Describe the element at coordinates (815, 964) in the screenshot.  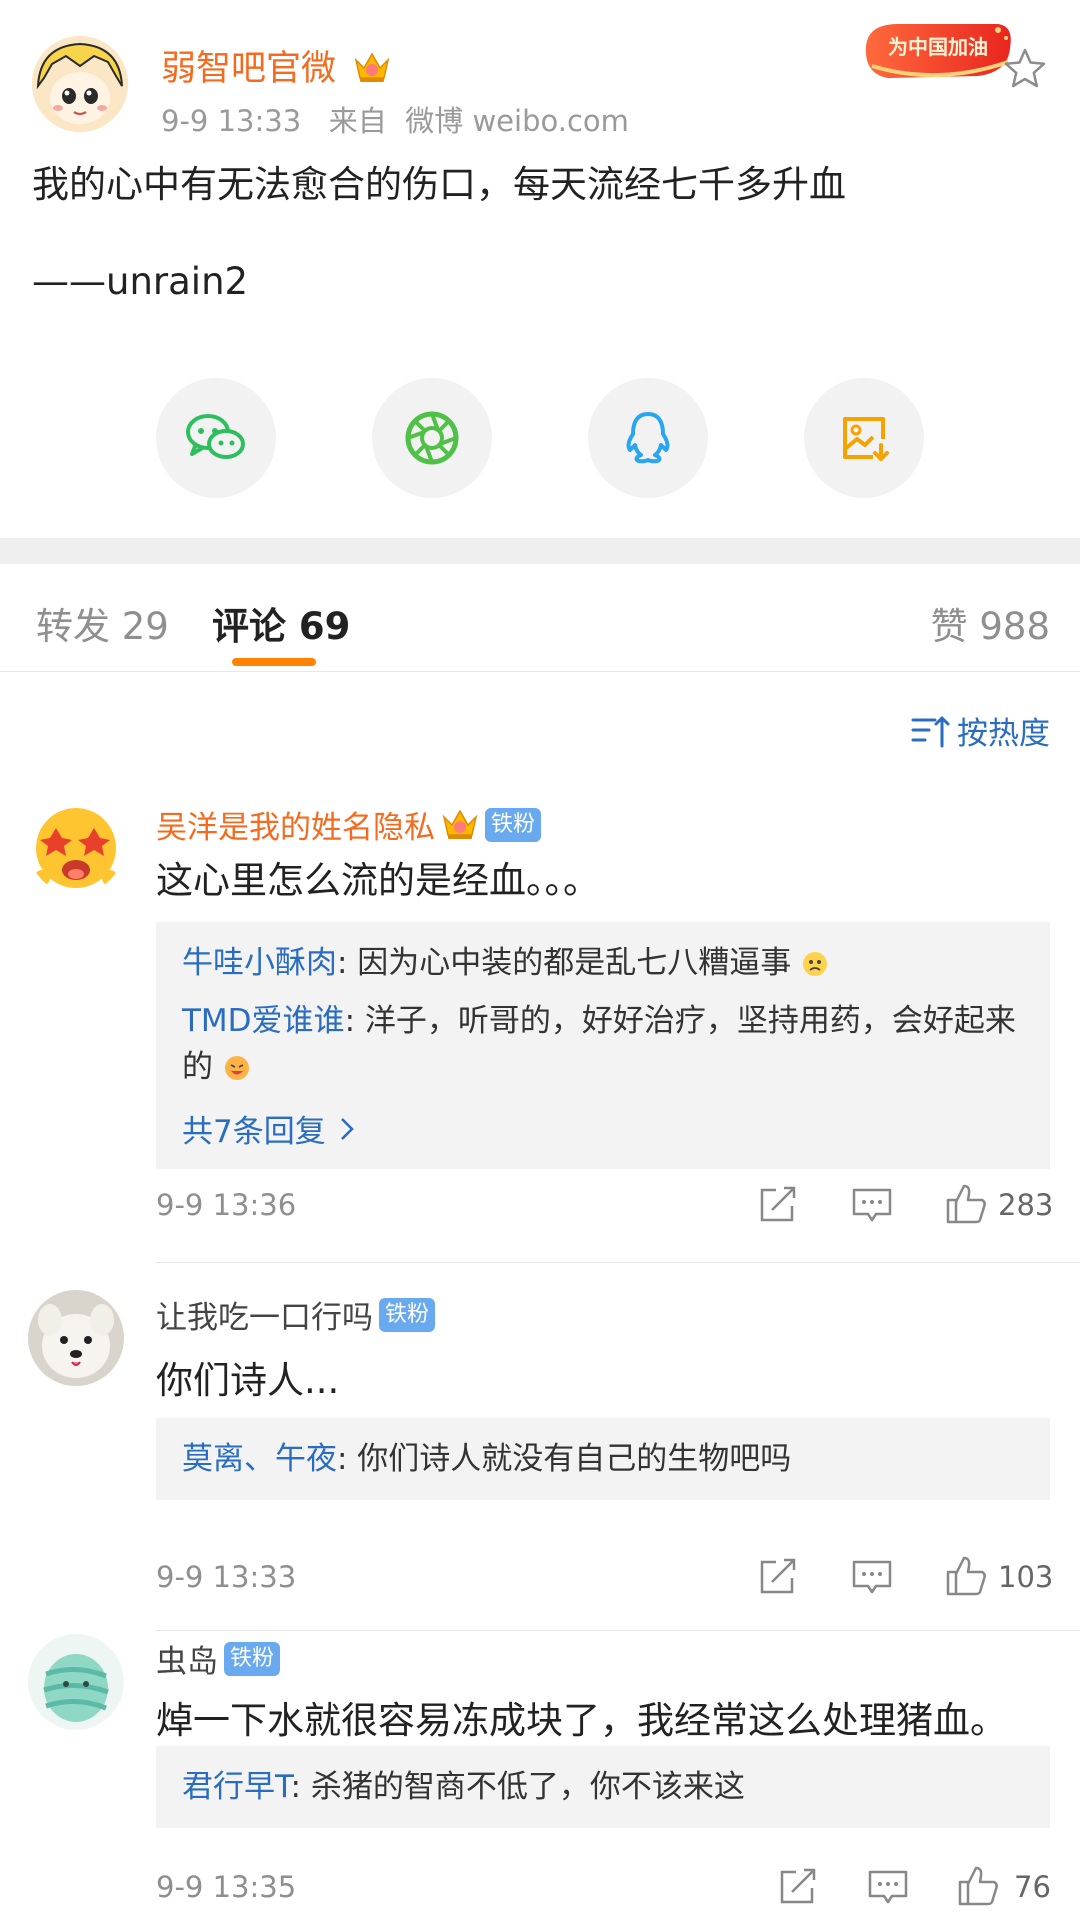
I see `sad-emoji-icon` at that location.